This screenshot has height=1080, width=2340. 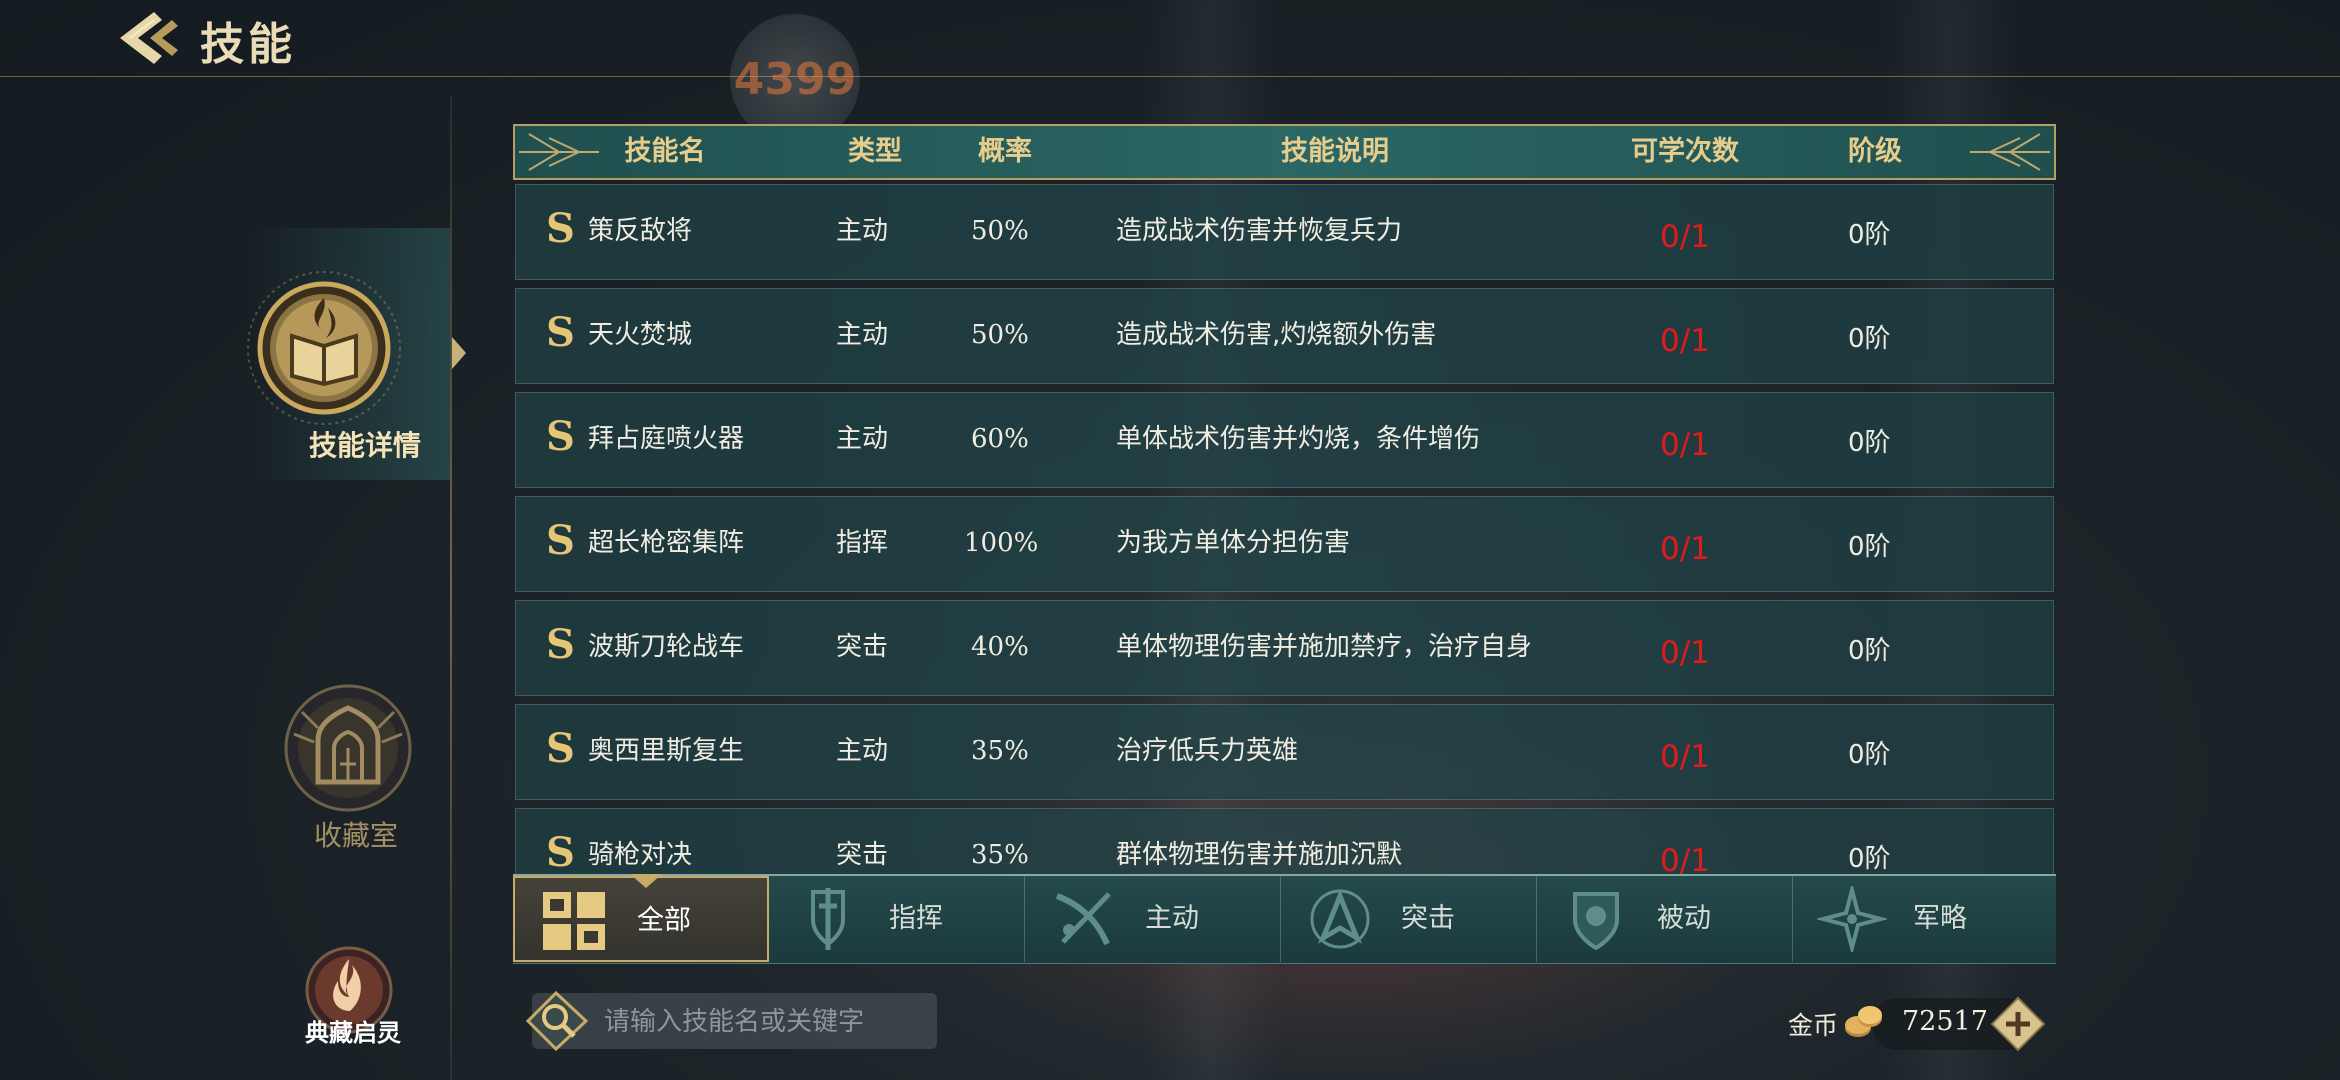 I want to click on table-row: S 天火焚城 主动 50% 造成战术伤害,灼烧额外伤害 0/1 0阶, so click(x=1284, y=336).